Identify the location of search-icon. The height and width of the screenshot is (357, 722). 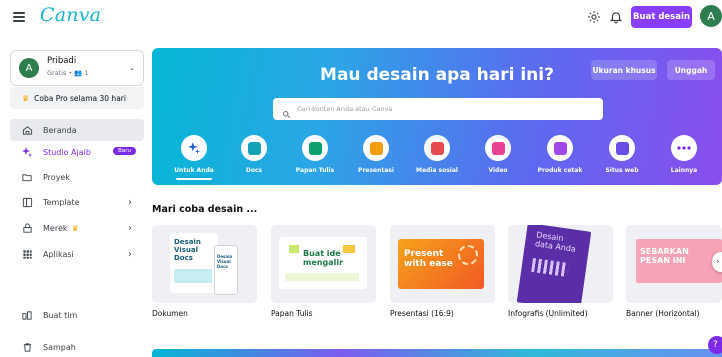
(287, 111).